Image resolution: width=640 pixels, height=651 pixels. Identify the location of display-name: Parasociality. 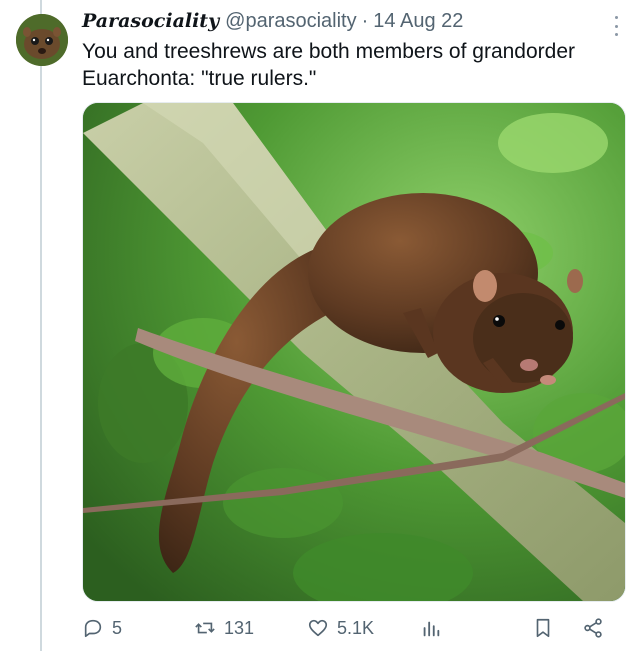
(150, 21).